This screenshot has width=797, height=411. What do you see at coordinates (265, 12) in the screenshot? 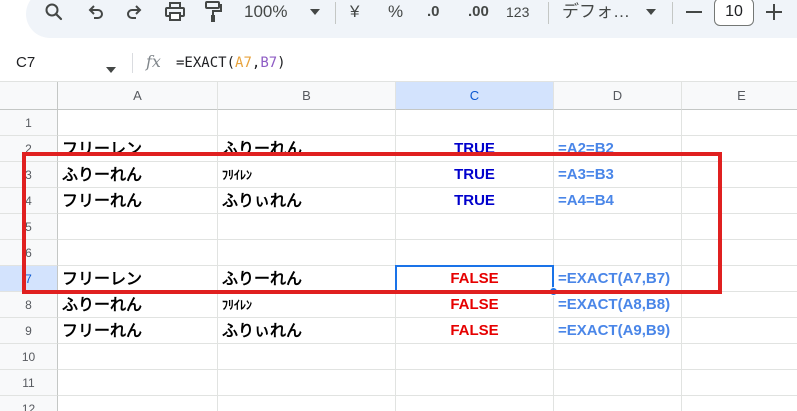
I see `zoom-select: 100%` at bounding box center [265, 12].